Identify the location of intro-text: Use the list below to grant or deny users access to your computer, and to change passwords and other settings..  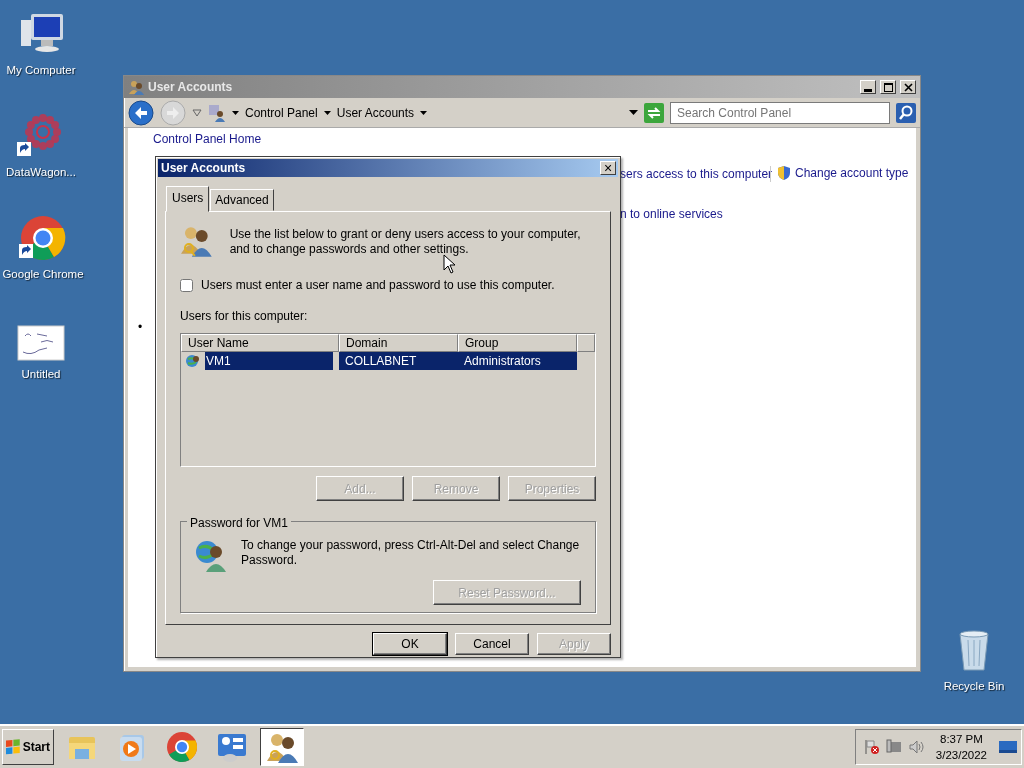
(405, 242).